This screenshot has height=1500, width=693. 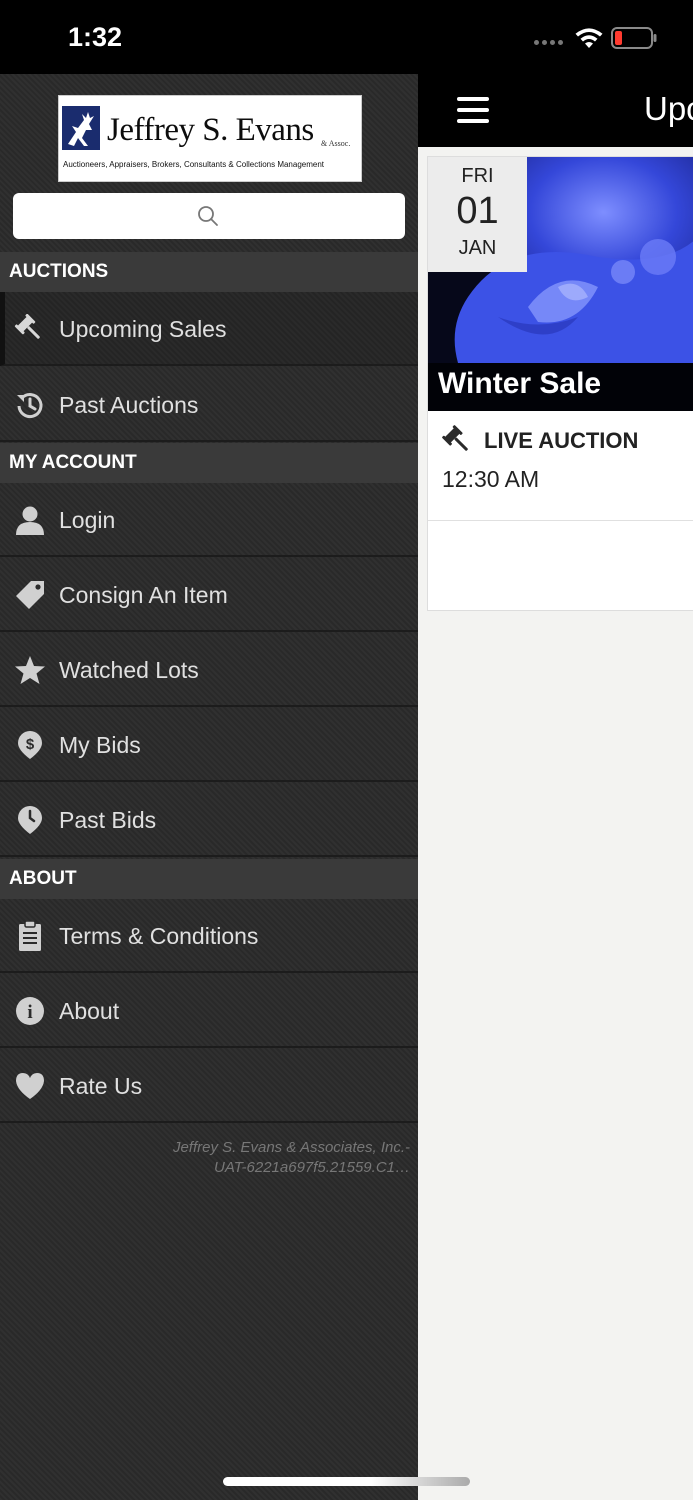 What do you see at coordinates (30, 1086) in the screenshot?
I see `heart-icon` at bounding box center [30, 1086].